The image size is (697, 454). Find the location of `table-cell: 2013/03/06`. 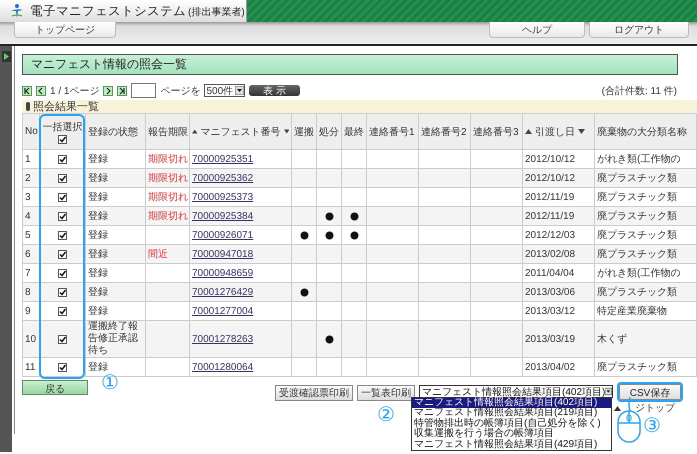

table-cell: 2013/03/06 is located at coordinates (558, 292).